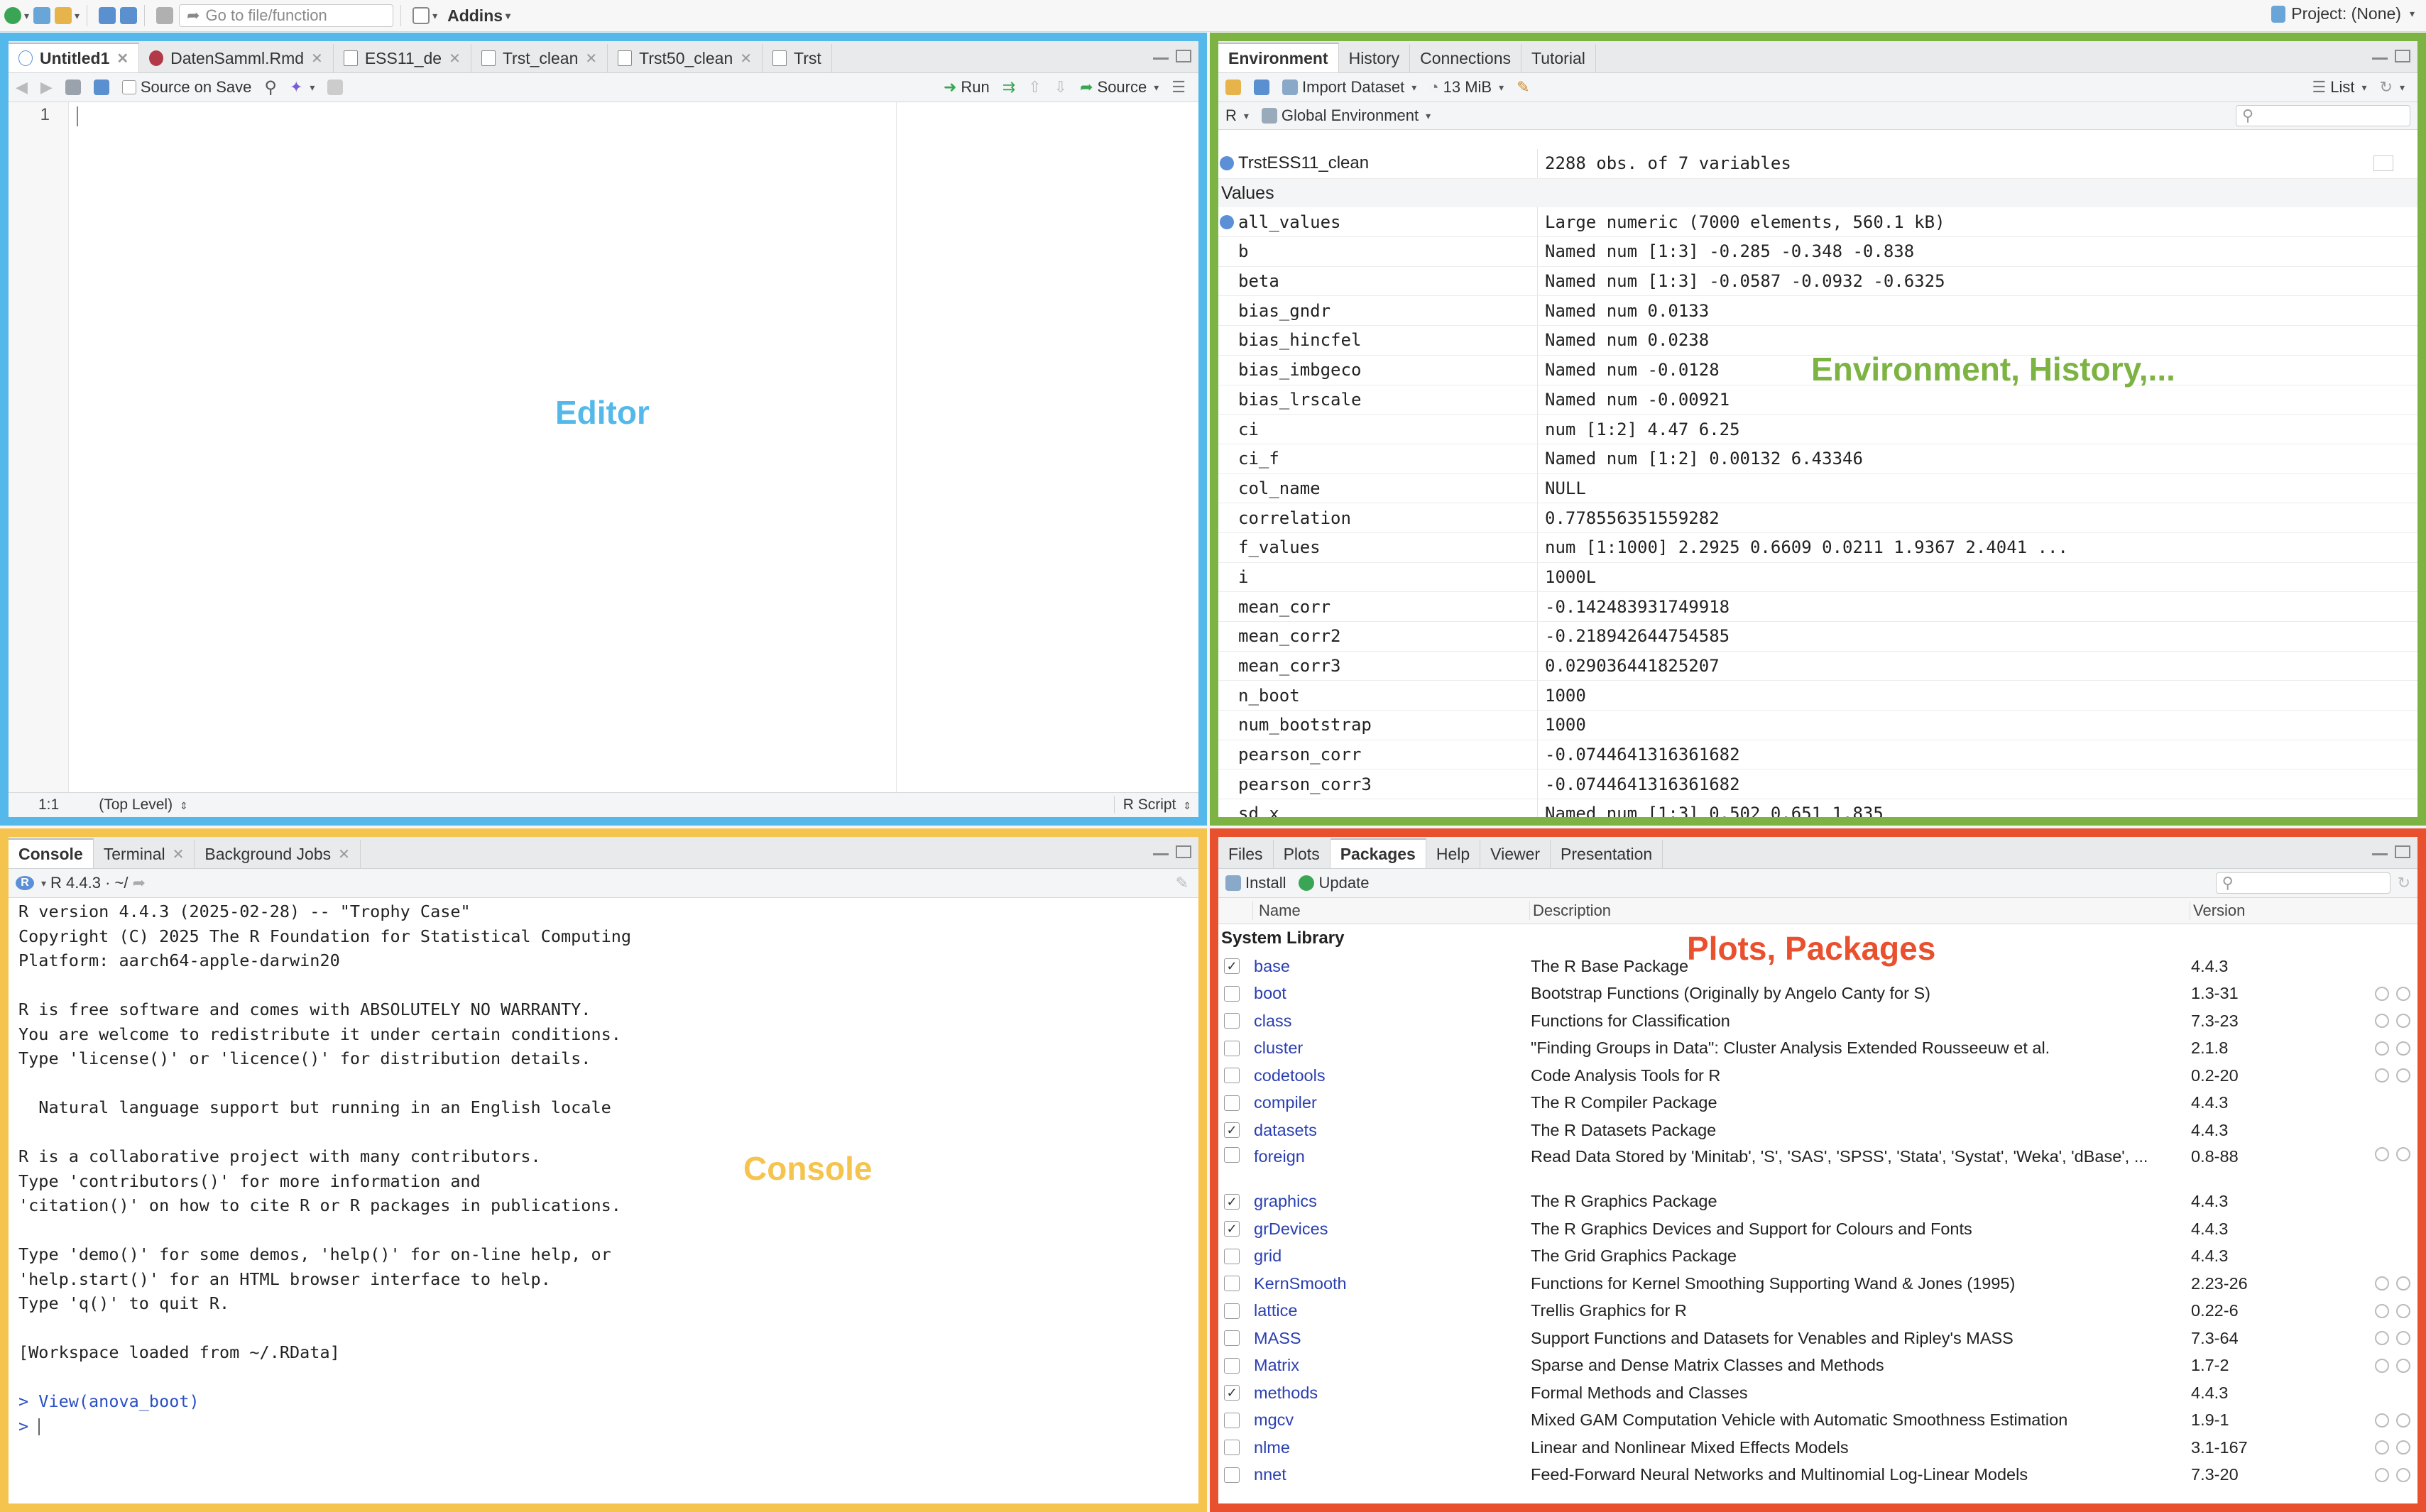 This screenshot has height=1512, width=2426. Describe the element at coordinates (967, 88) in the screenshot. I see `run-button: ➜ Run` at that location.